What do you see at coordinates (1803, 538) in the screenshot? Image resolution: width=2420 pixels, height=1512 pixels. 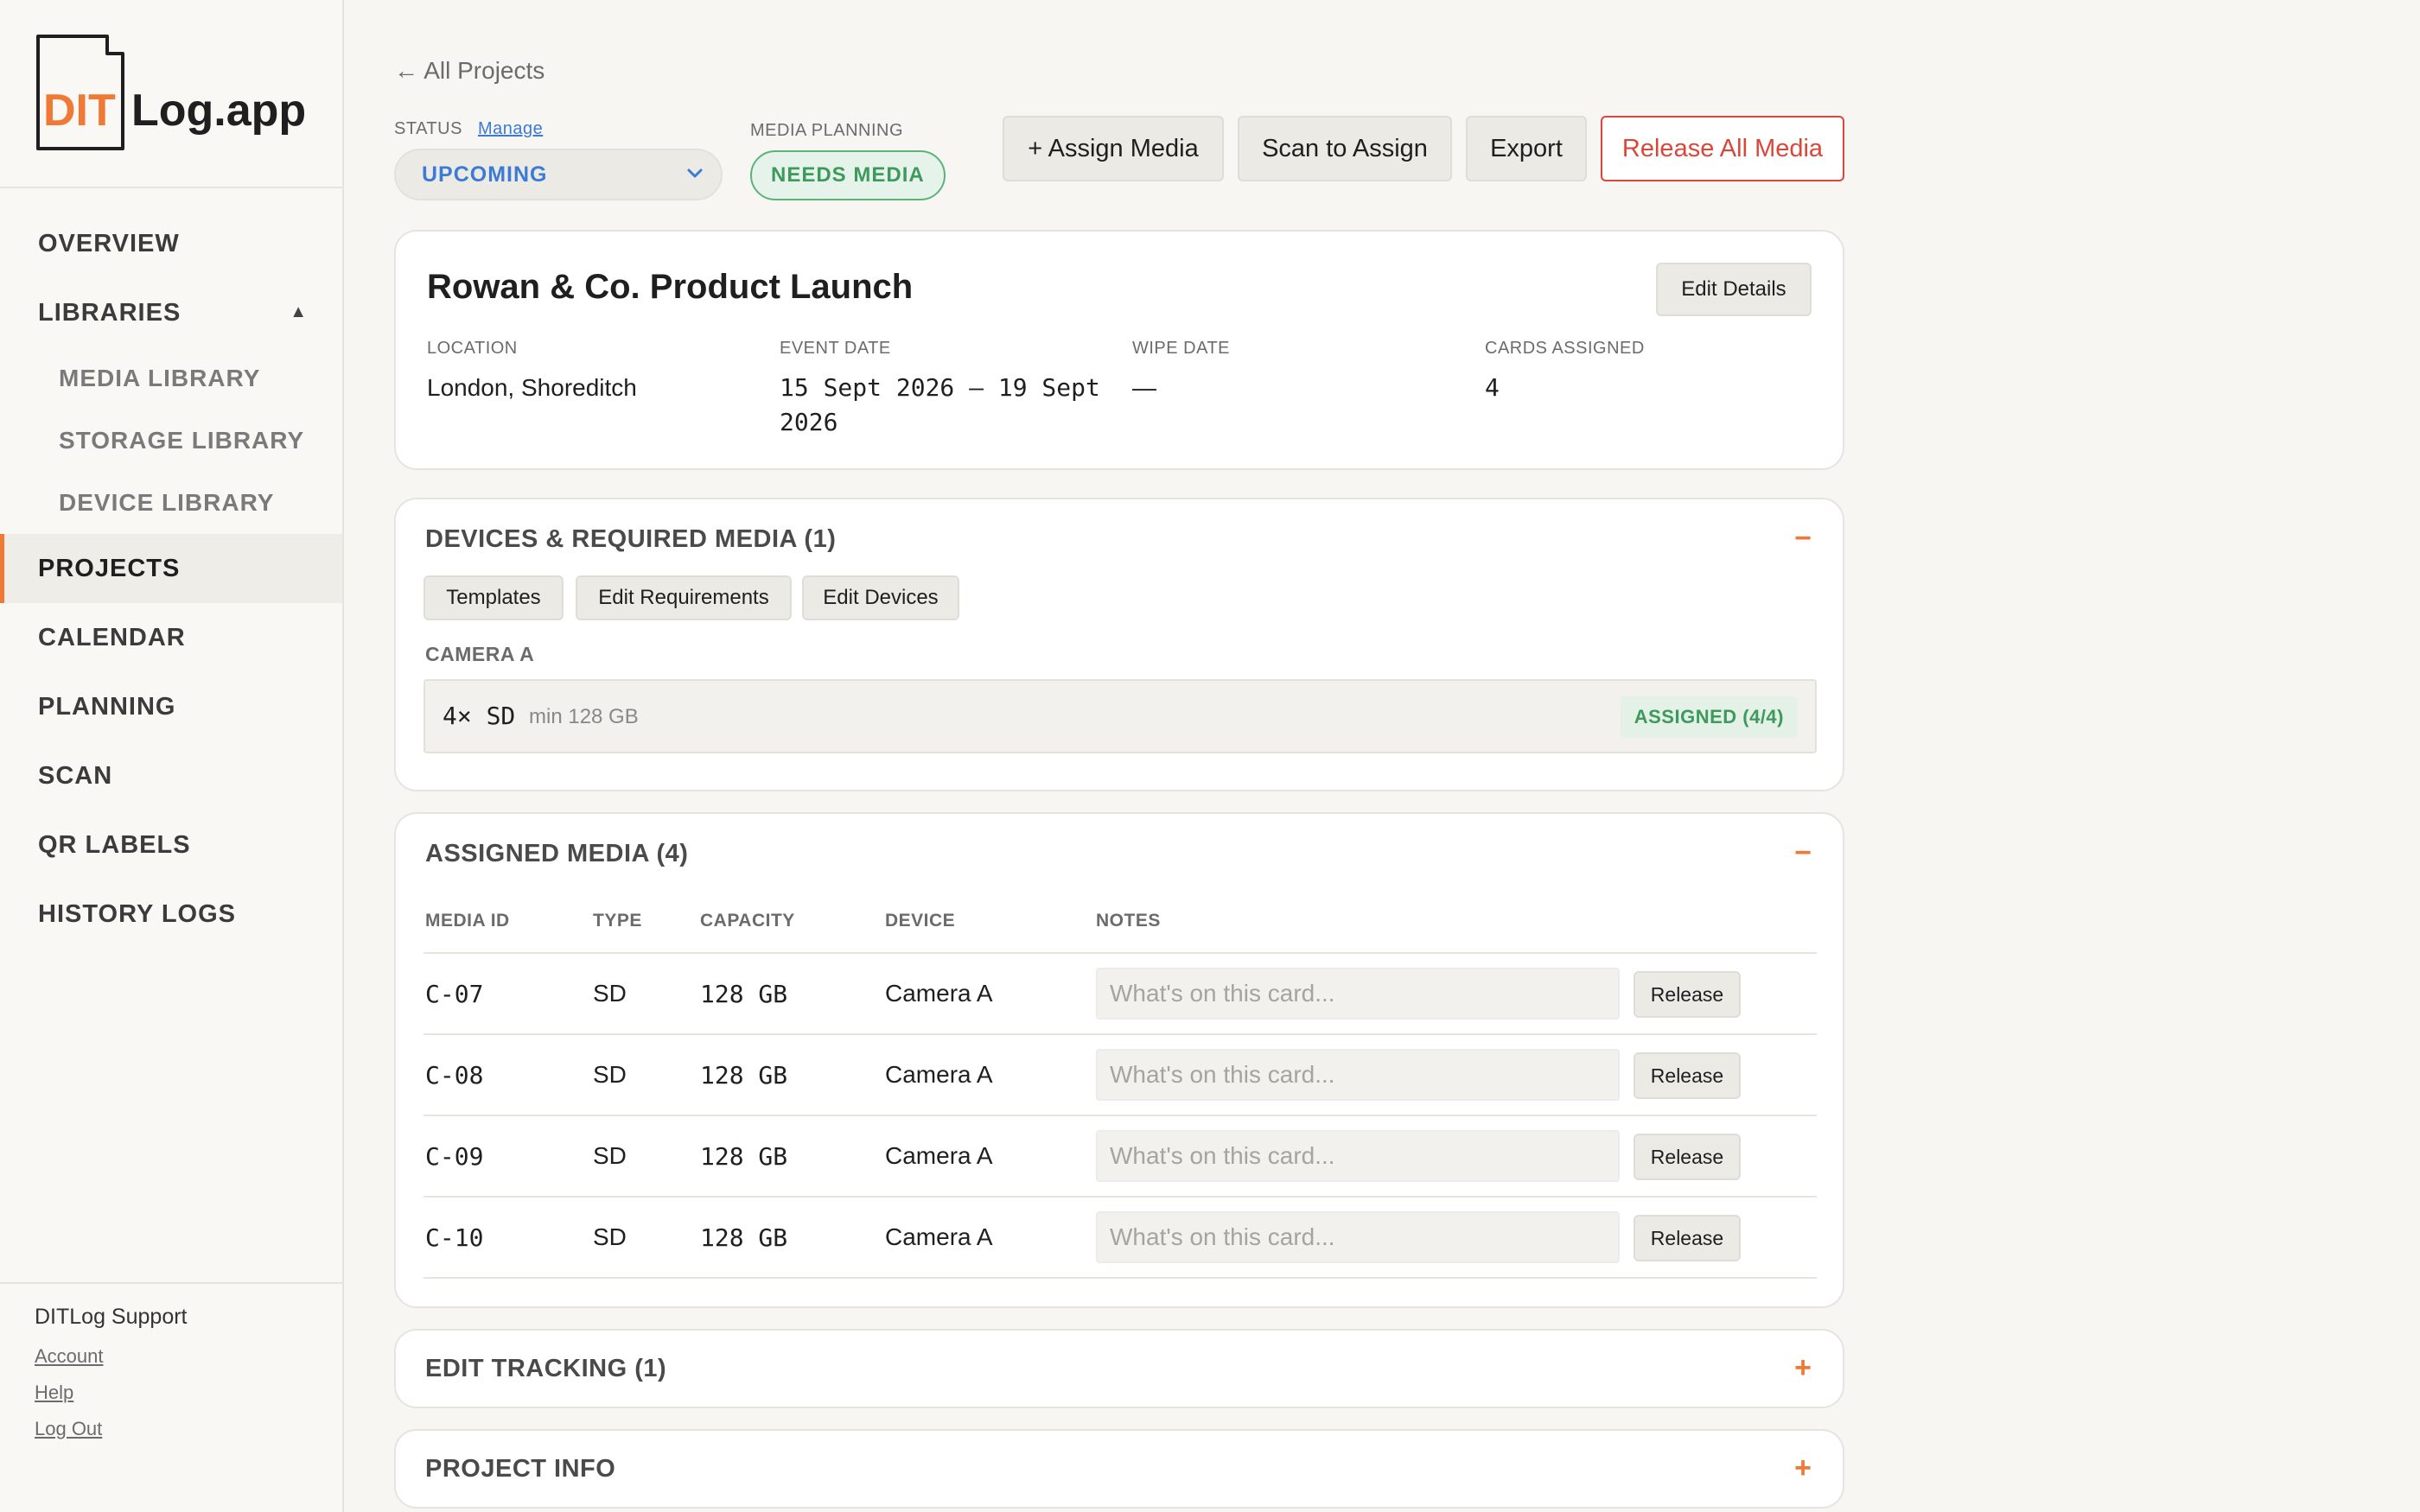 I see `collapse-devices-toggle: −` at bounding box center [1803, 538].